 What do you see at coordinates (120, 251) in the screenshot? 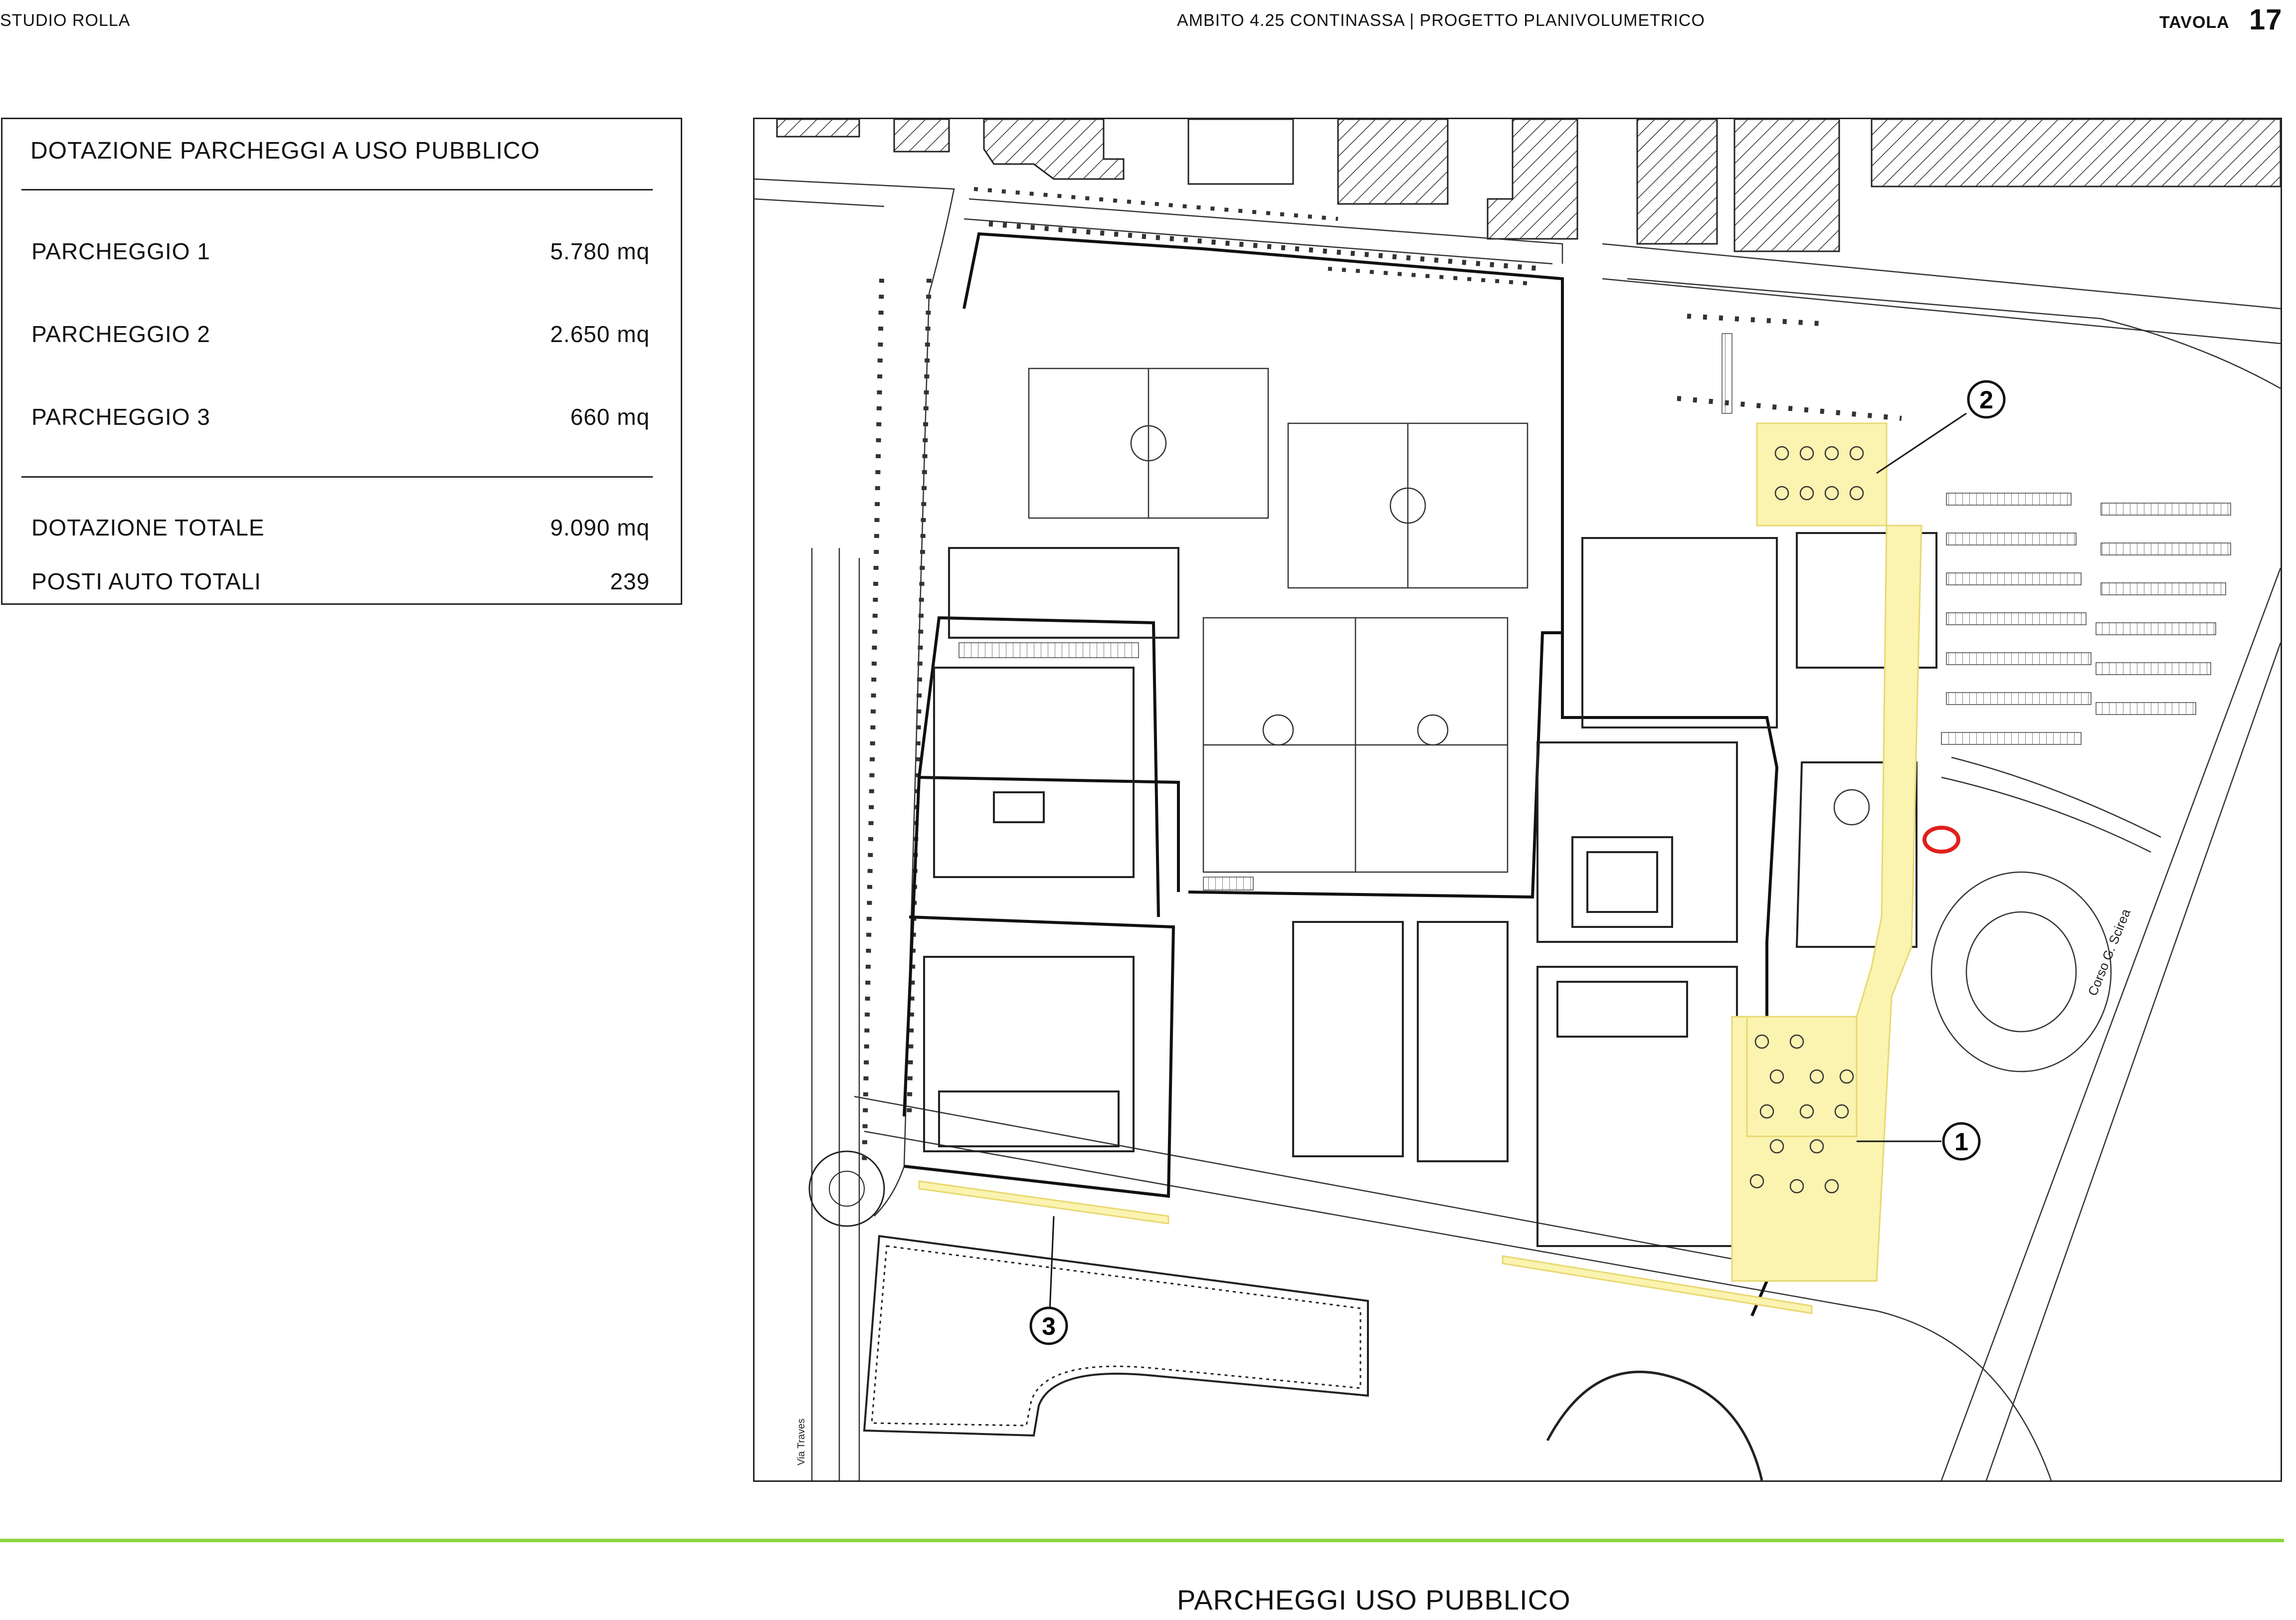
I see `legend-row-label: PARCHEGGIO 1` at bounding box center [120, 251].